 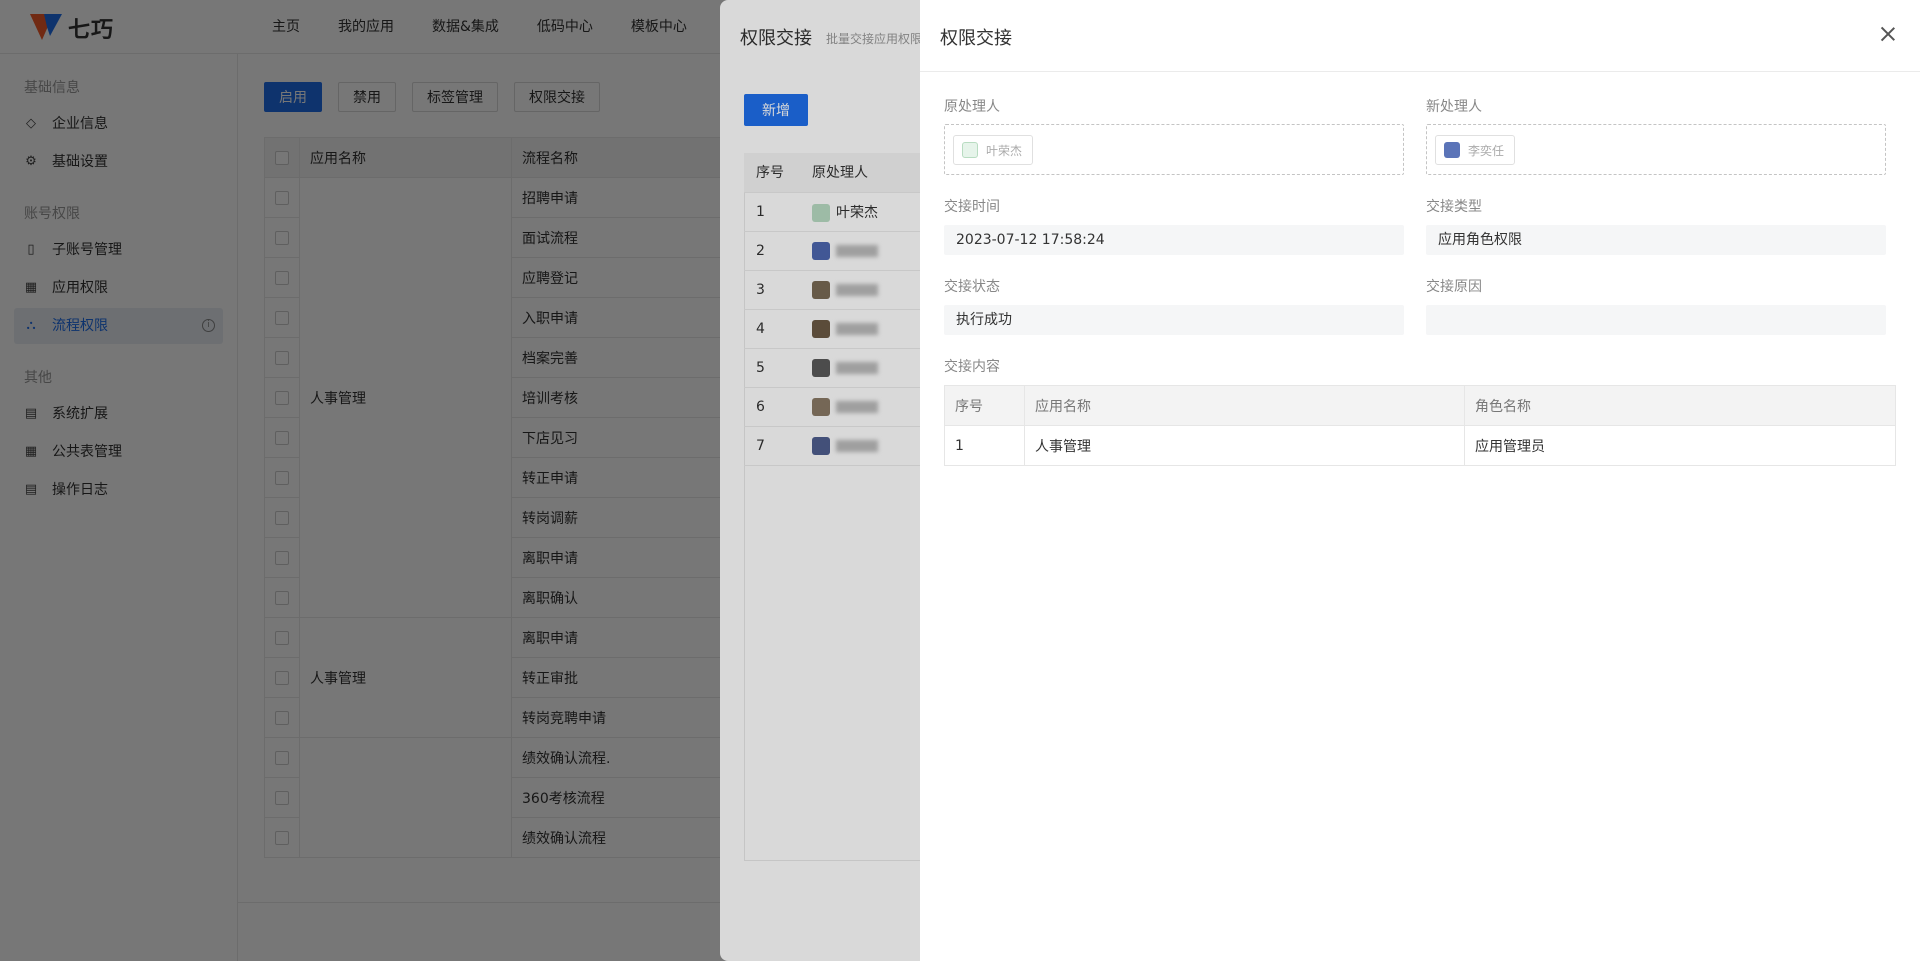 What do you see at coordinates (1680, 405) in the screenshot?
I see `column-header: 角色名称` at bounding box center [1680, 405].